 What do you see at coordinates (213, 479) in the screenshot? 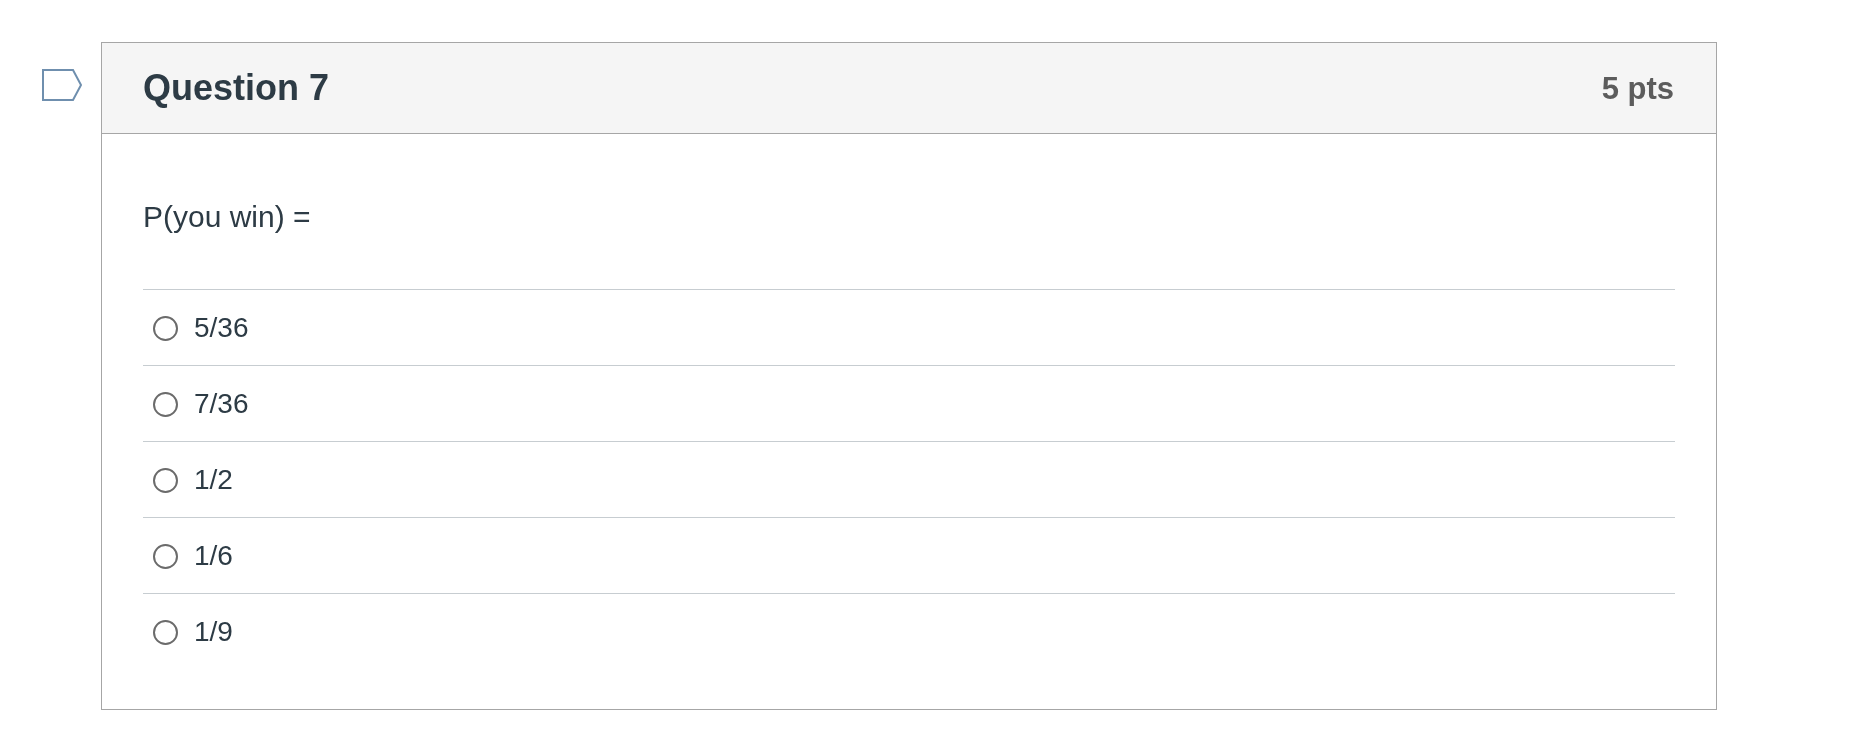
I see `answer-label: 1/2` at bounding box center [213, 479].